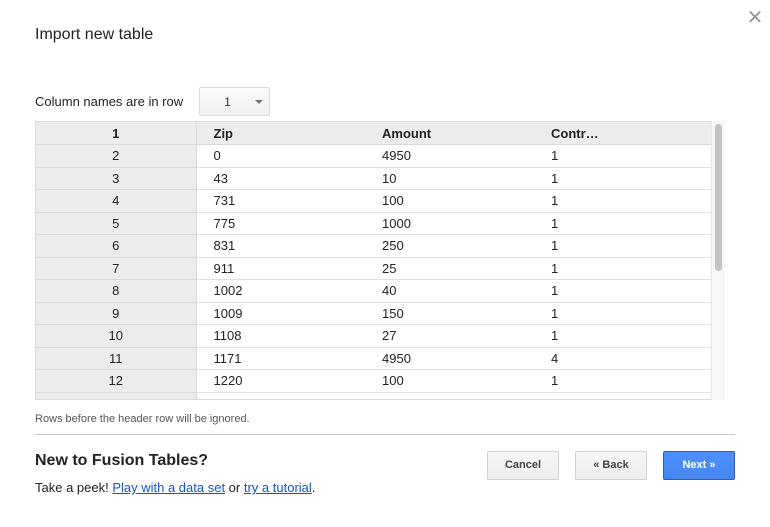 The width and height of the screenshot is (770, 527). I want to click on zip-cell: 831, so click(280, 246).